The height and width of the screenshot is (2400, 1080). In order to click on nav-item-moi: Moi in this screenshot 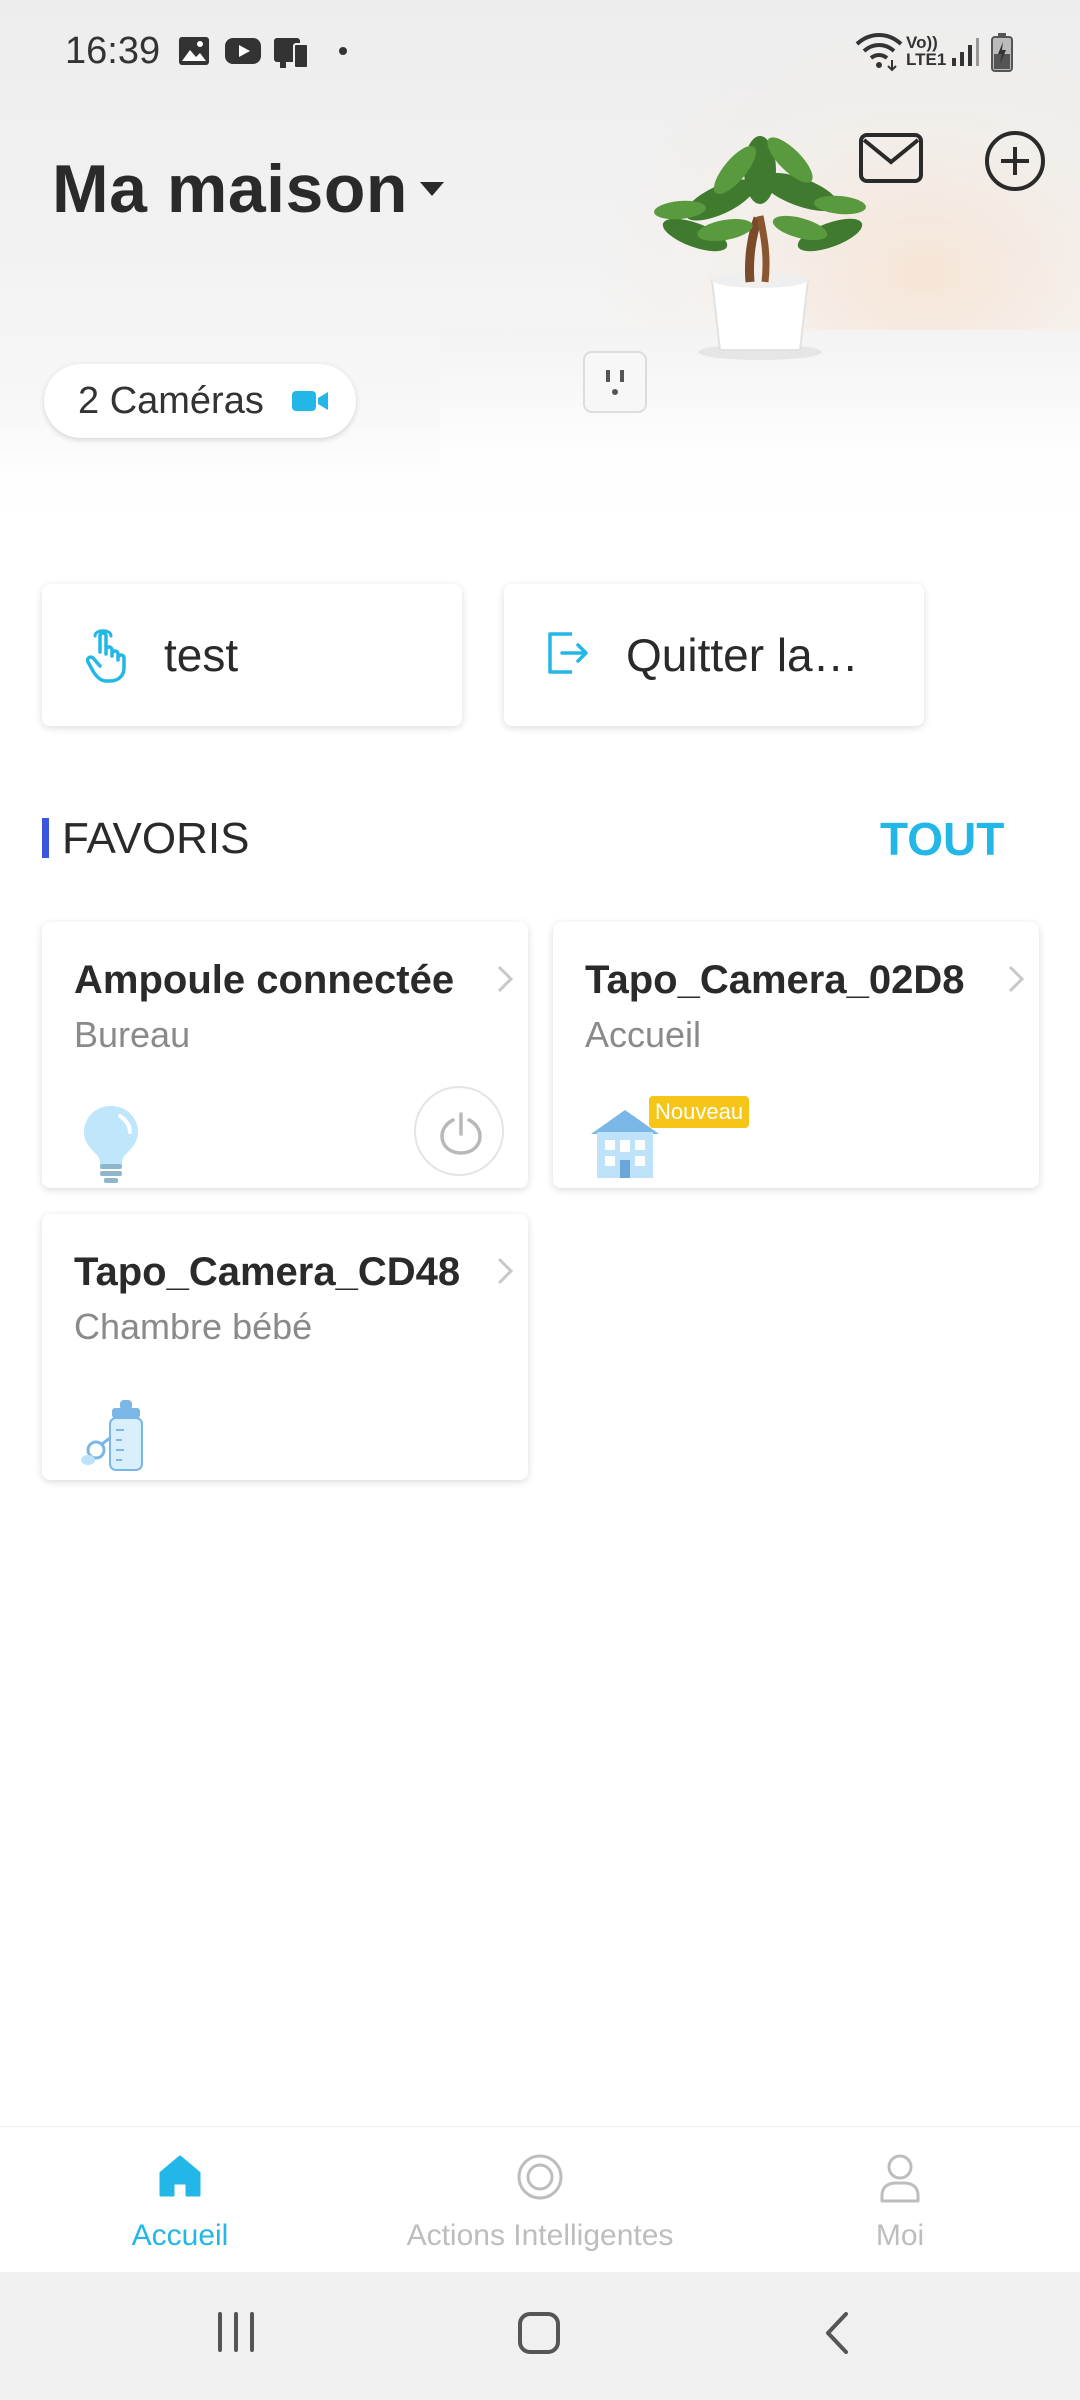, I will do `click(900, 2200)`.